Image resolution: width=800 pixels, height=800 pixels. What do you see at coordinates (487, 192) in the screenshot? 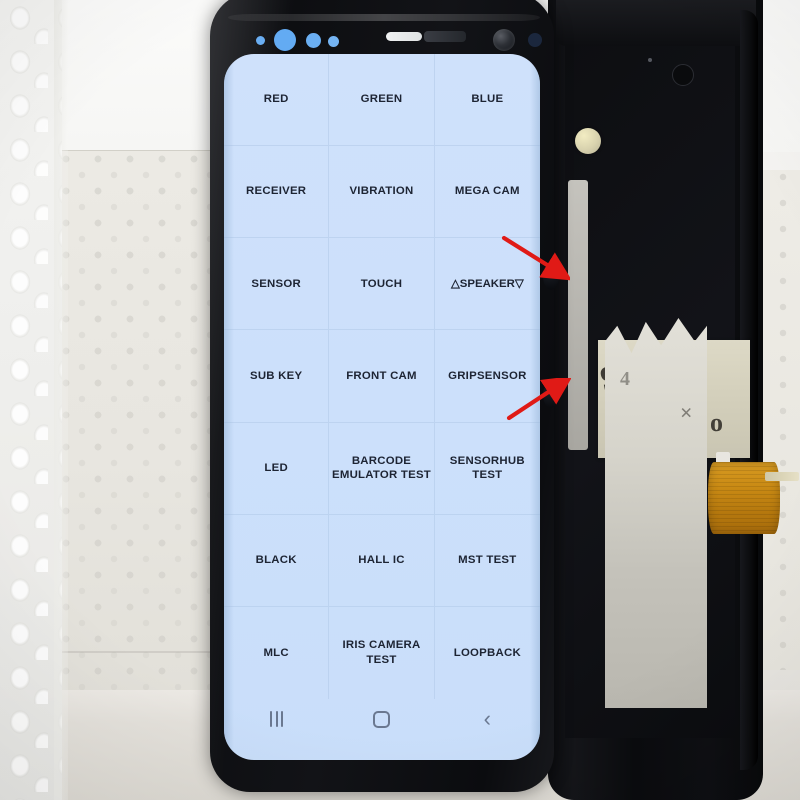
I see `test-button-mega-cam: MEGA CAM` at bounding box center [487, 192].